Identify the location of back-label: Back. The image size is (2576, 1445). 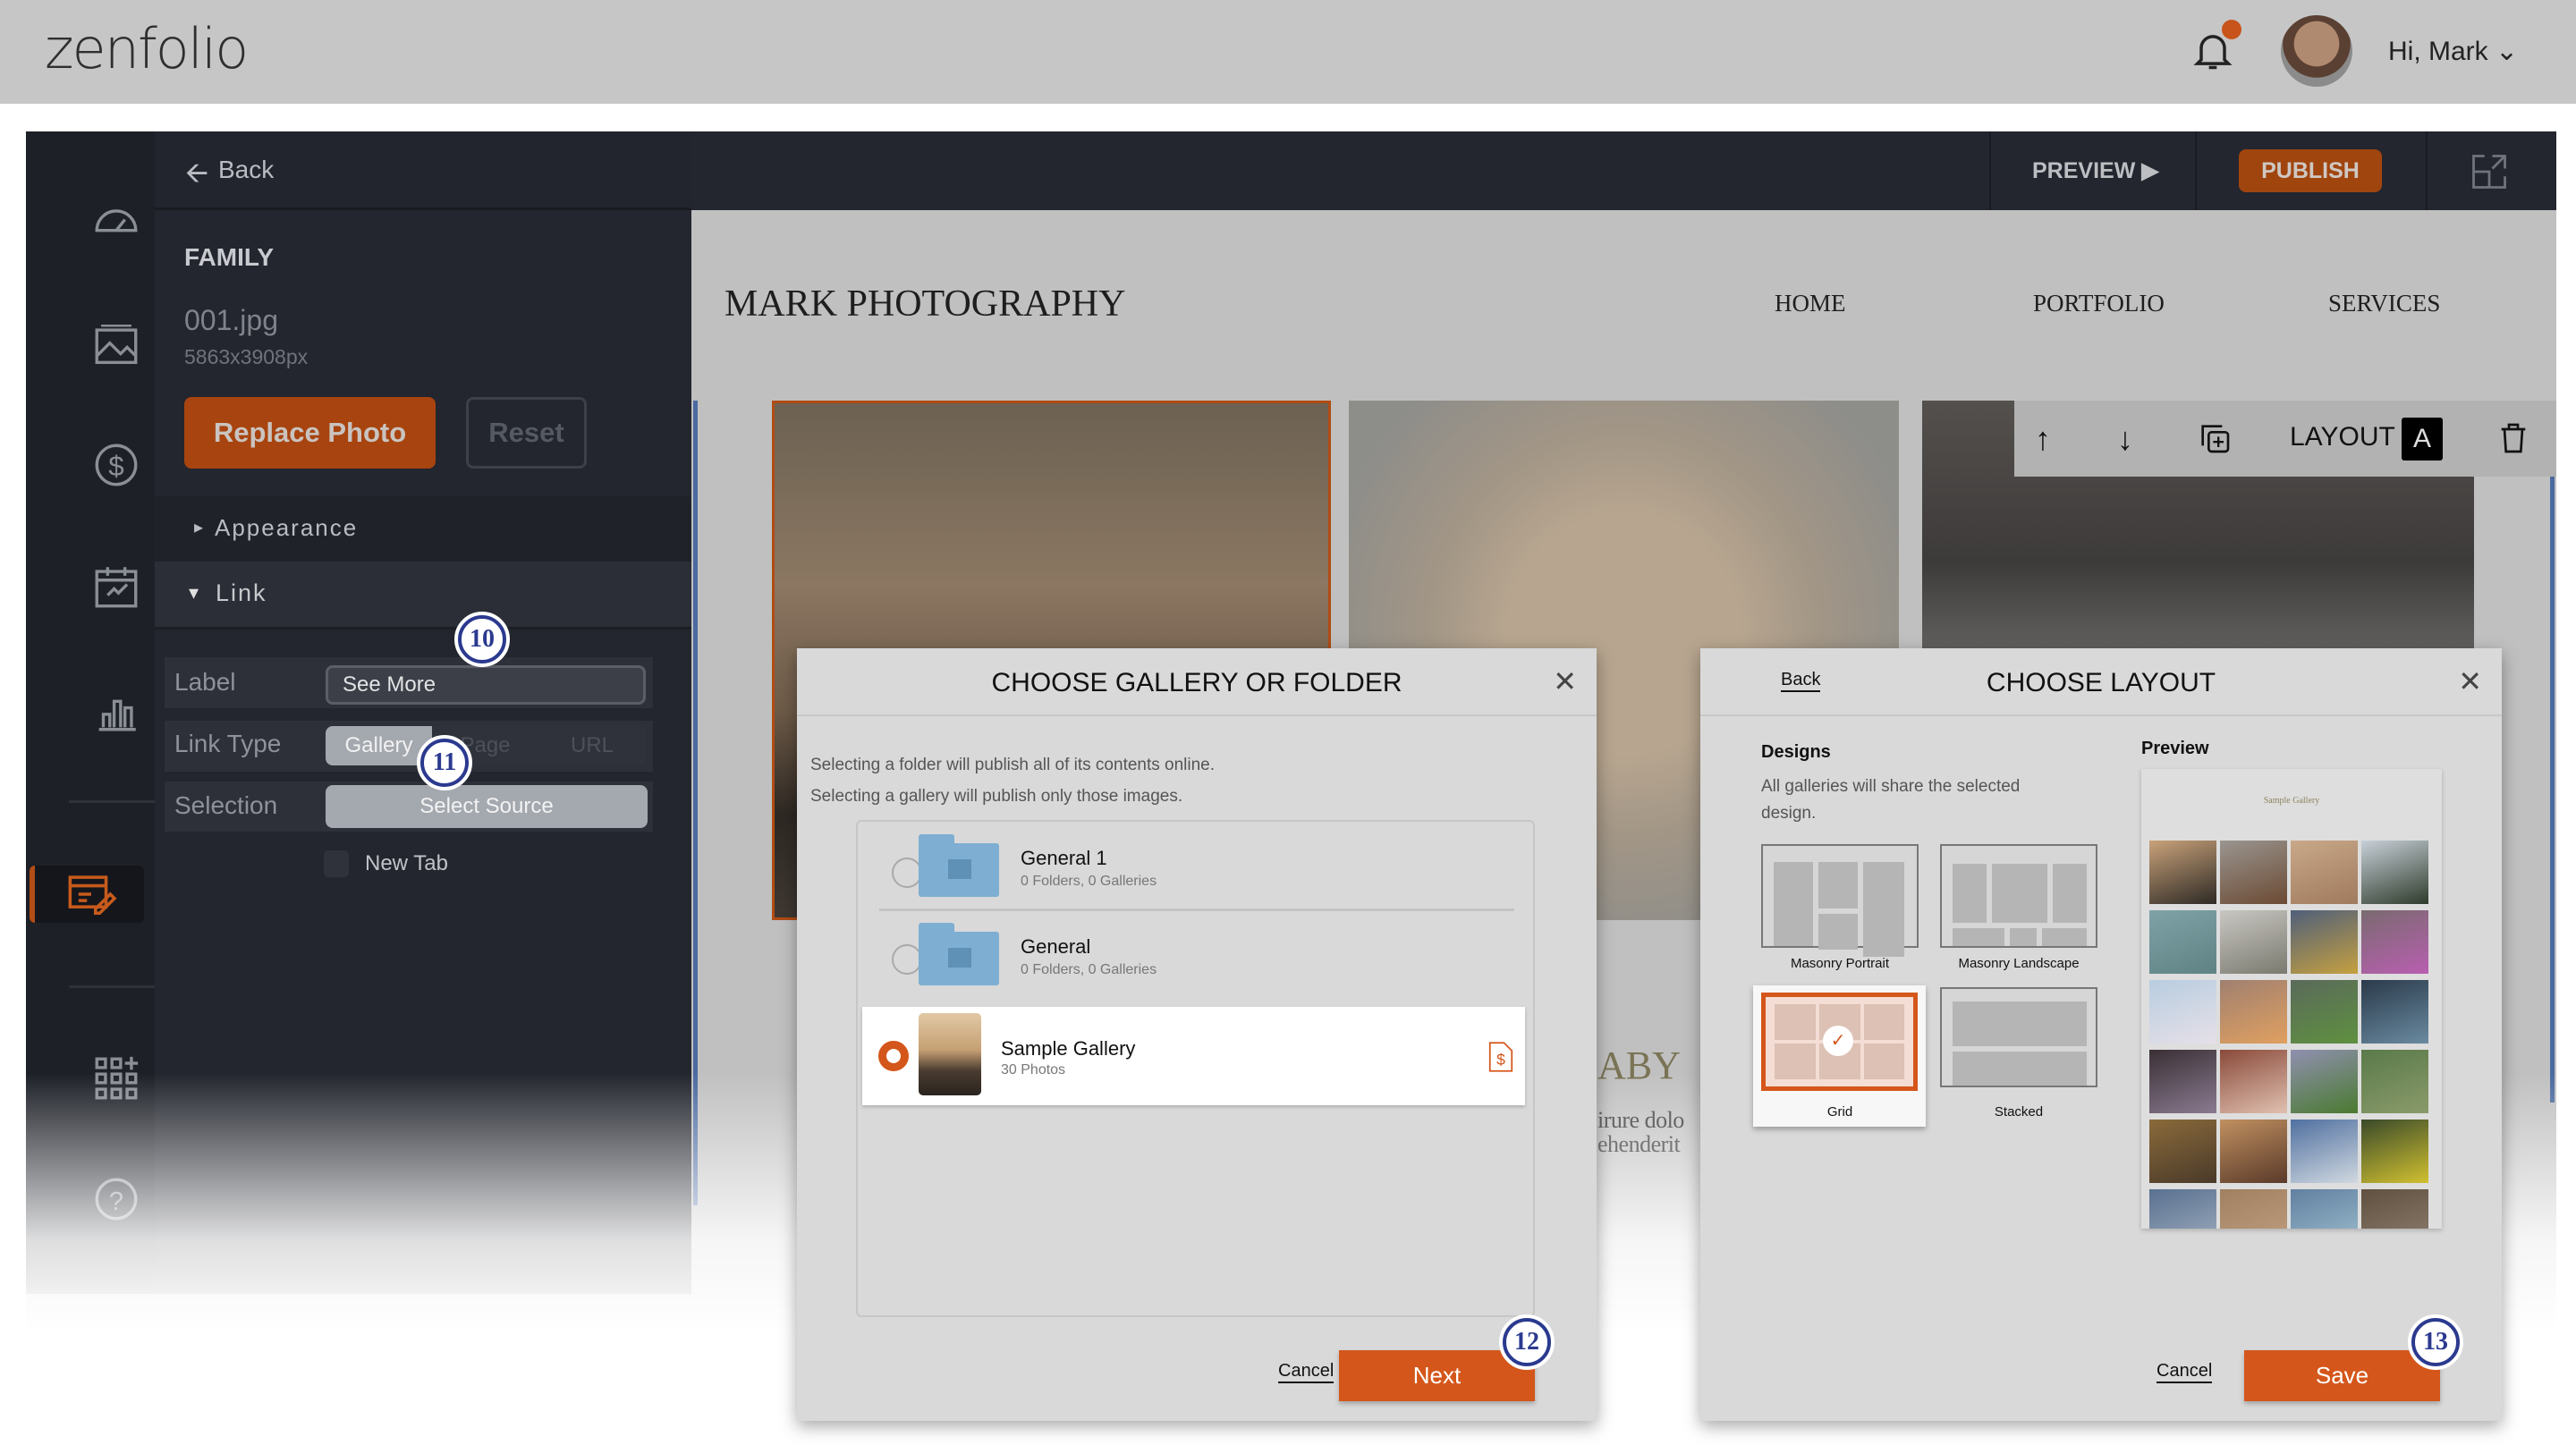
(246, 169).